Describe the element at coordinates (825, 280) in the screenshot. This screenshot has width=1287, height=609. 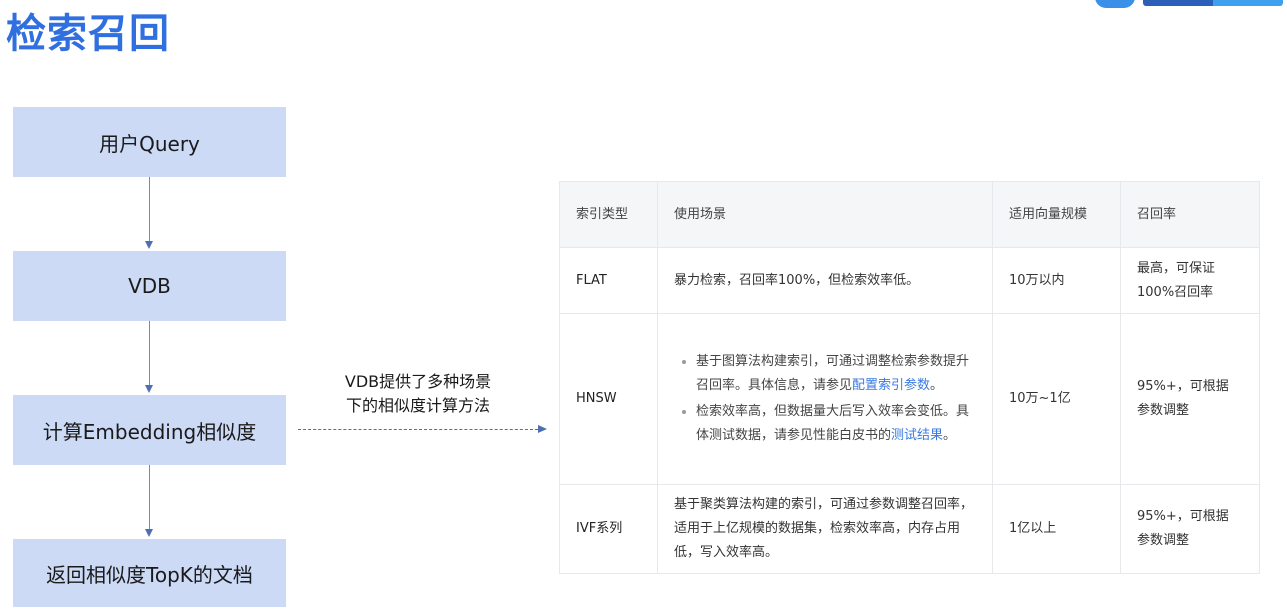
I see `cell-scenario: 暴力检索，召回率100%，但检索效率低。` at that location.